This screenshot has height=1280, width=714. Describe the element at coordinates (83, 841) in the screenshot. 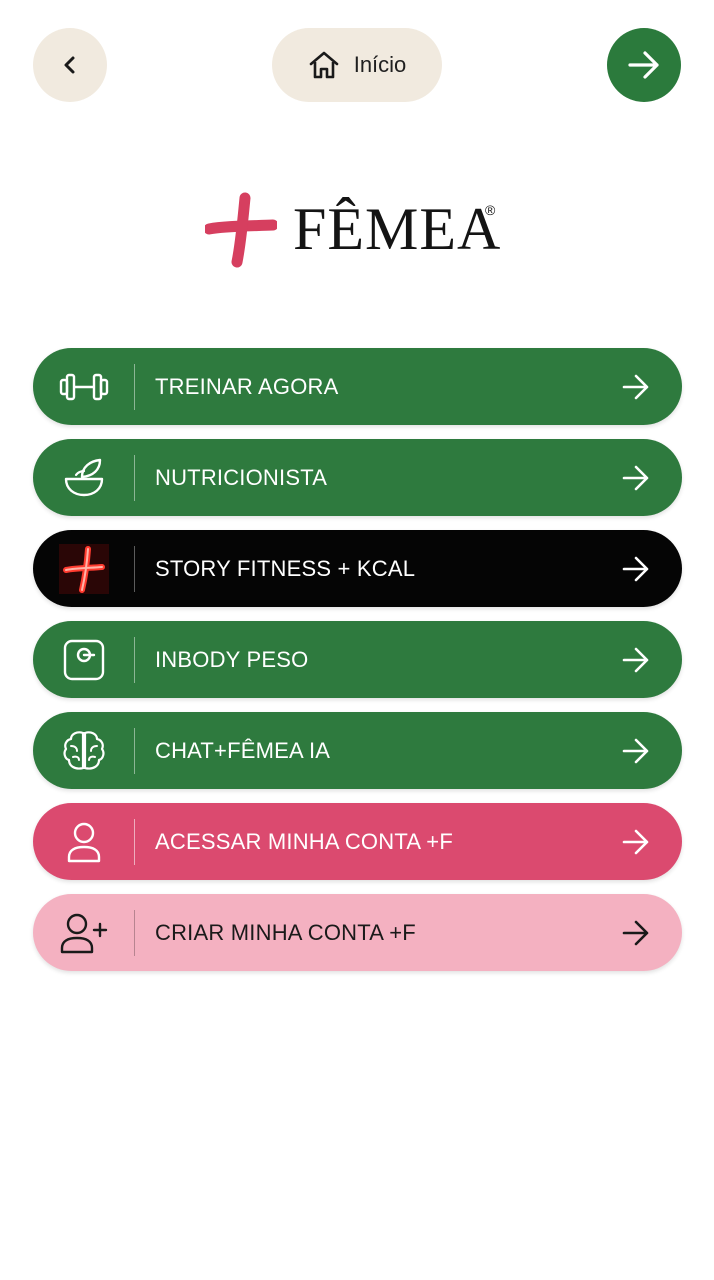

I see `user-icon` at that location.